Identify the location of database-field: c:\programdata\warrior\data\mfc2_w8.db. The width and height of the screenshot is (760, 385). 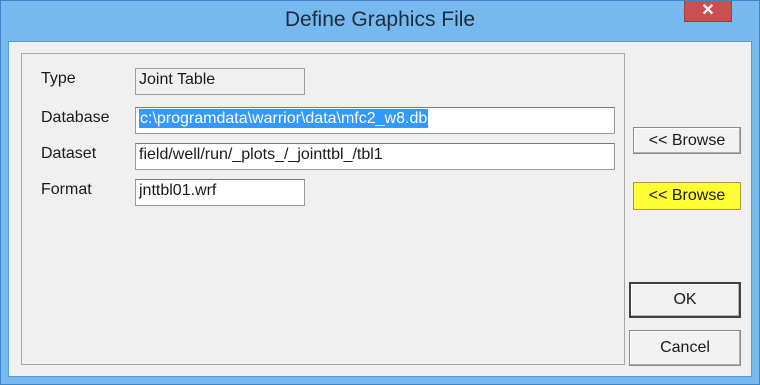
(375, 120).